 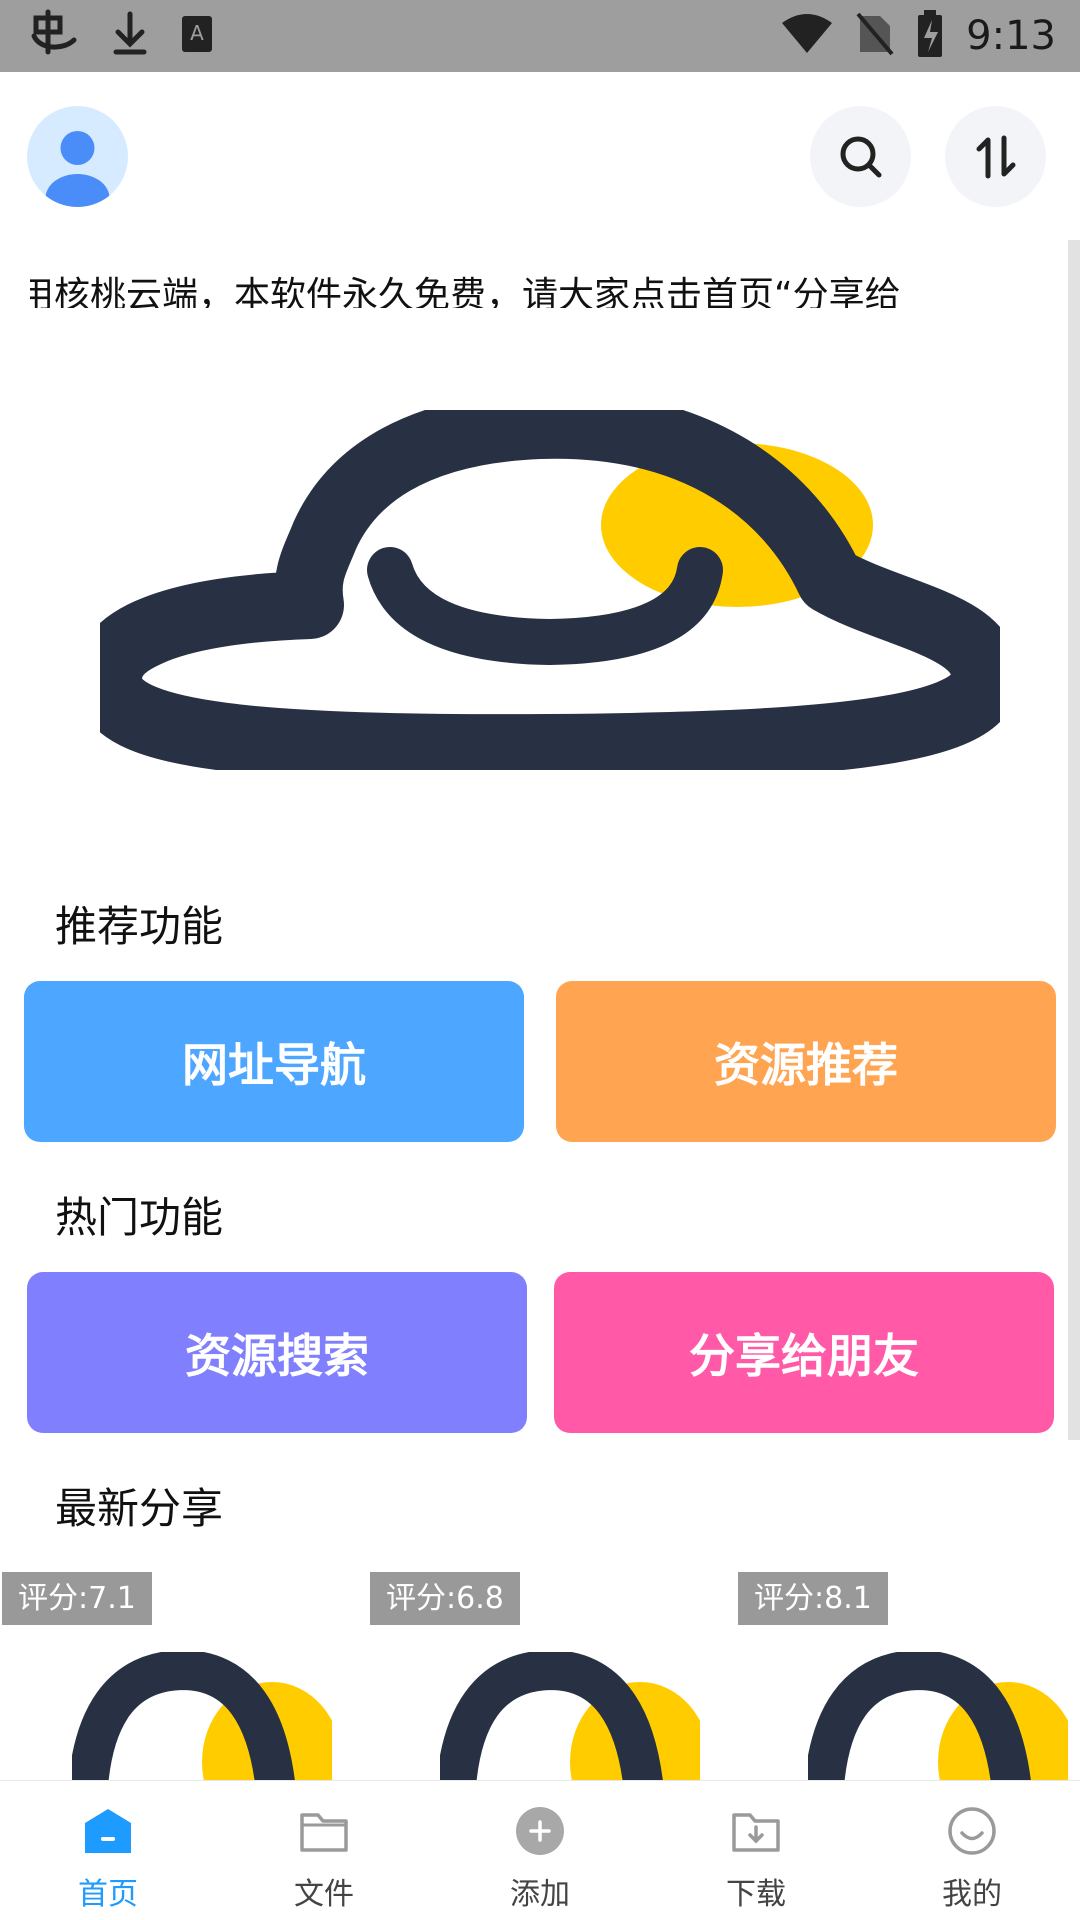 What do you see at coordinates (139, 926) in the screenshot?
I see `section-title-recommended: 推荐功能` at bounding box center [139, 926].